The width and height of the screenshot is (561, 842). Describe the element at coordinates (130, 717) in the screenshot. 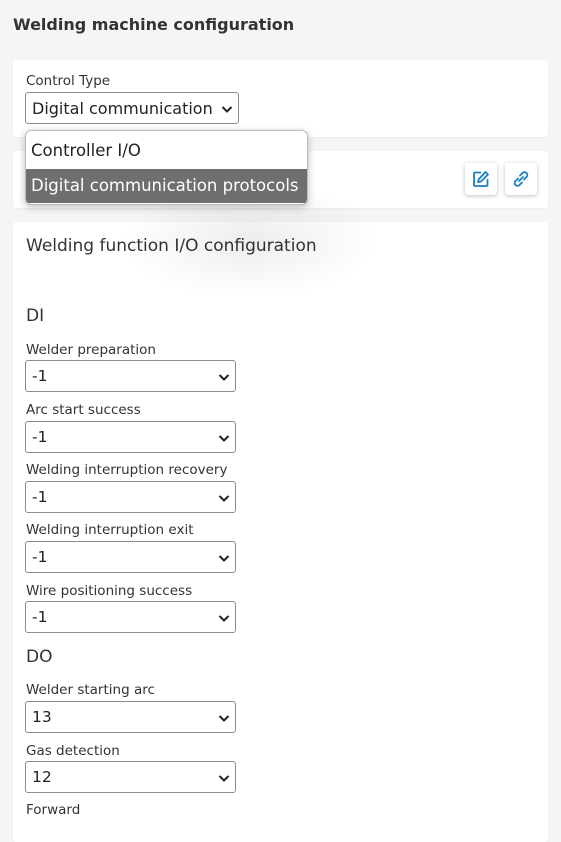

I see `do-field-select: 13` at that location.